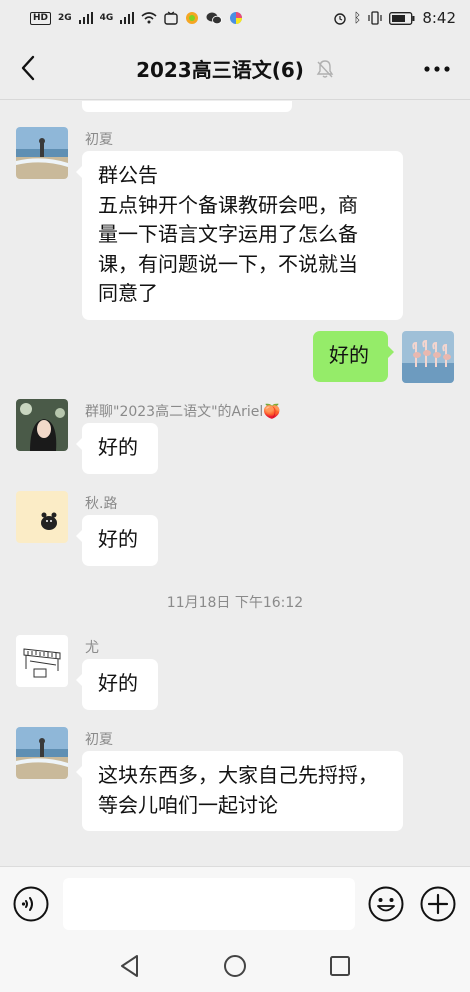 The height and width of the screenshot is (992, 470). I want to click on voice-icon, so click(31, 904).